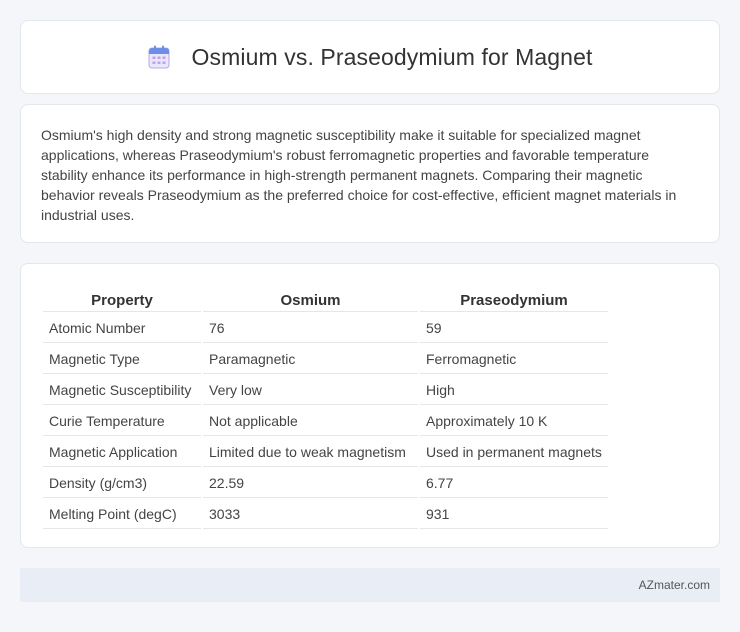 The image size is (740, 632). I want to click on header-property: Property, so click(122, 299).